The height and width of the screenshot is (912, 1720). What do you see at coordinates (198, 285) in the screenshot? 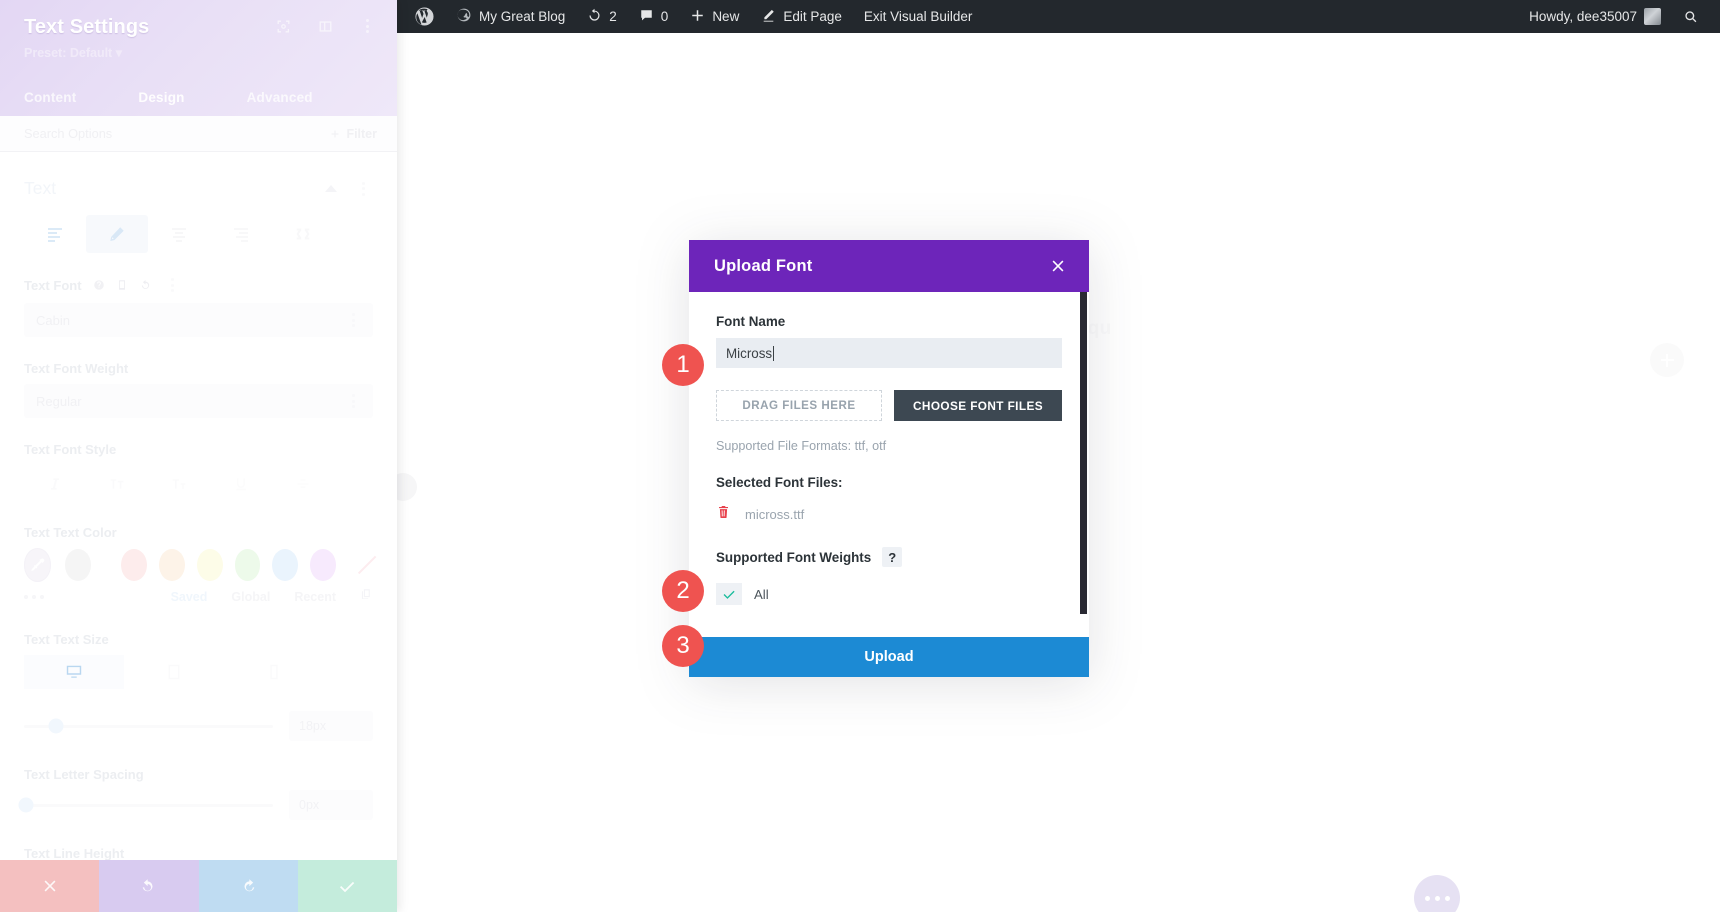
I see `text-font-label-row: Text Font` at bounding box center [198, 285].